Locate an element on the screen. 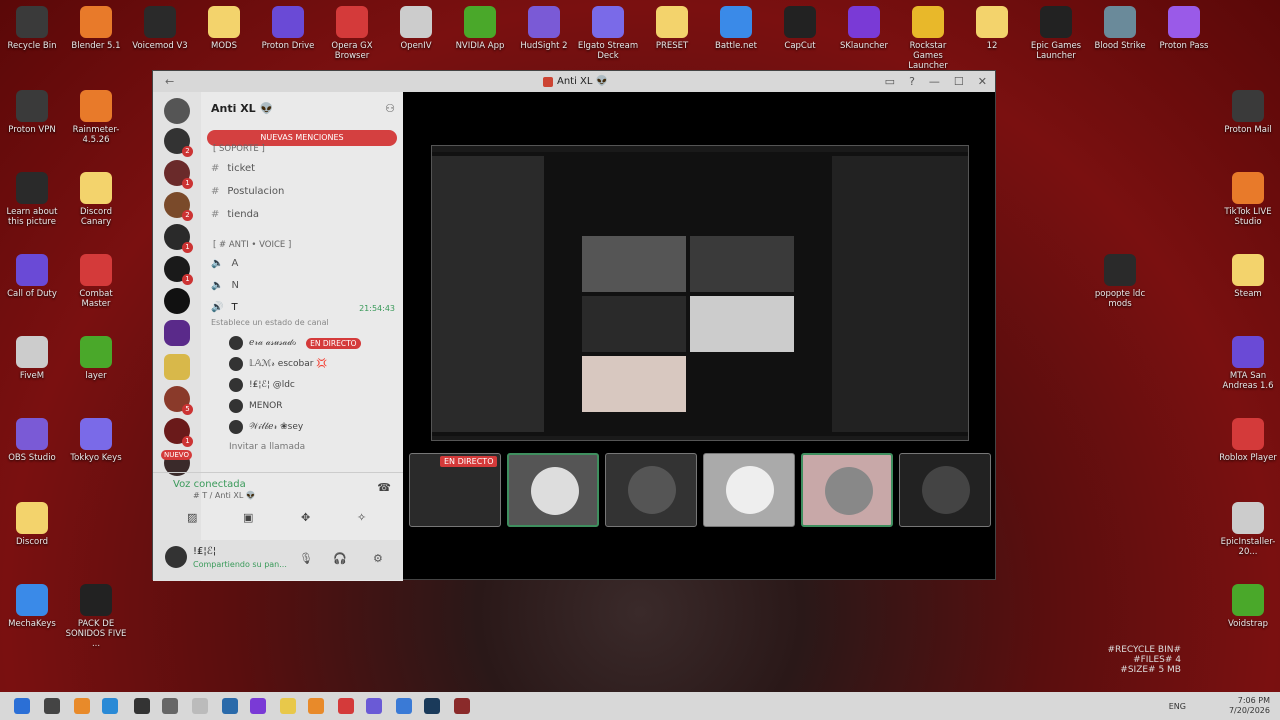 The image size is (1280, 720). desktop-icon: PRESET is located at coordinates (672, 26).